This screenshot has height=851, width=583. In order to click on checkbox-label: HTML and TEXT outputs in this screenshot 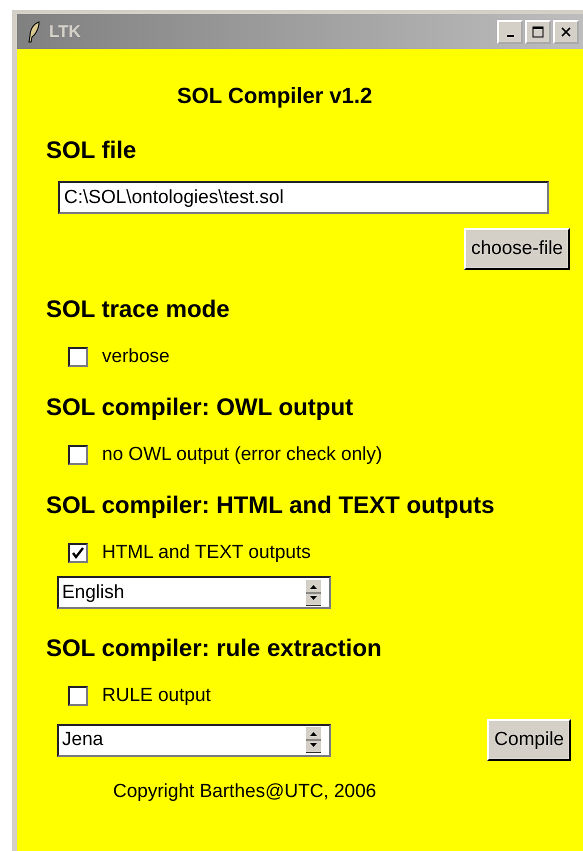, I will do `click(206, 553)`.